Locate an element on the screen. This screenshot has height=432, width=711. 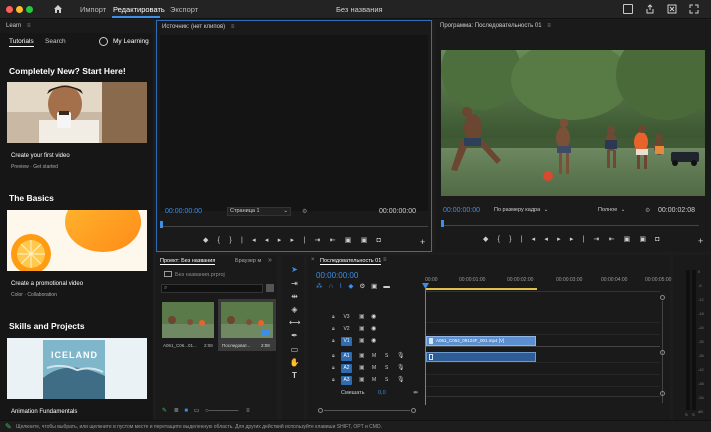
scrollbar-handle-right is located at coordinates (413, 410).